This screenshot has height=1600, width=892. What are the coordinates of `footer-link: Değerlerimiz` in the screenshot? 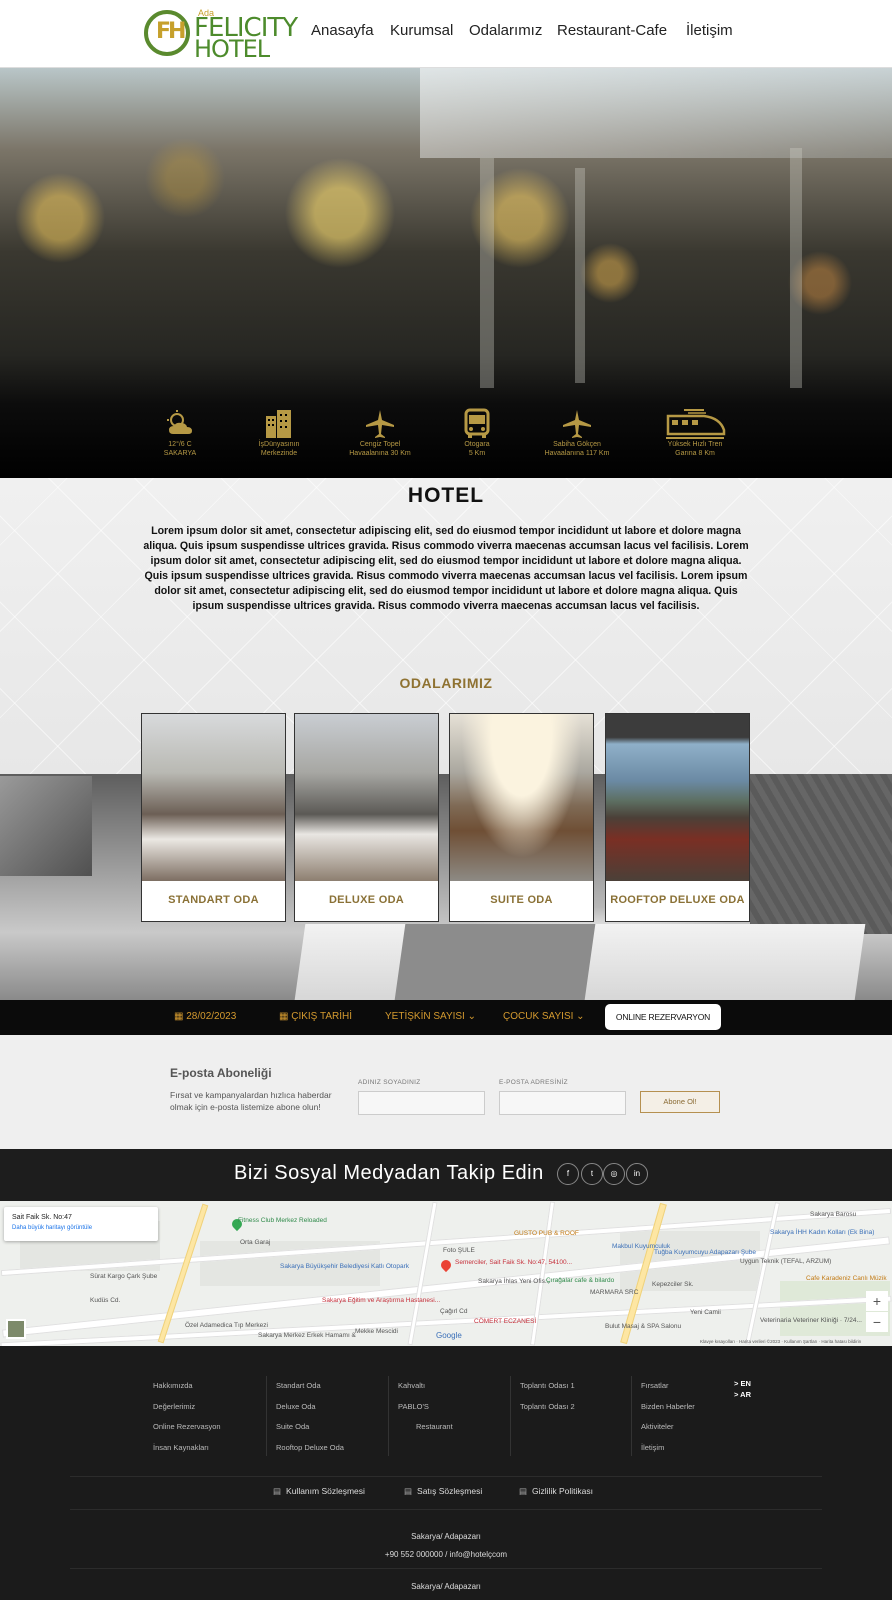 It's located at (187, 1407).